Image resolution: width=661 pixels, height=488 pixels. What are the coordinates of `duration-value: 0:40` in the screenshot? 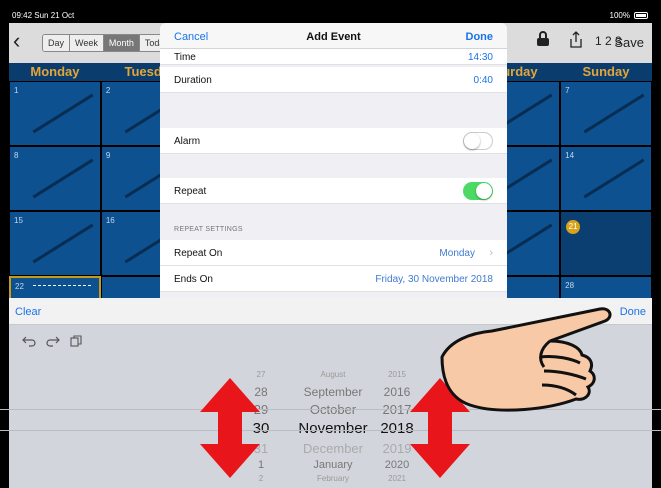 It's located at (483, 80).